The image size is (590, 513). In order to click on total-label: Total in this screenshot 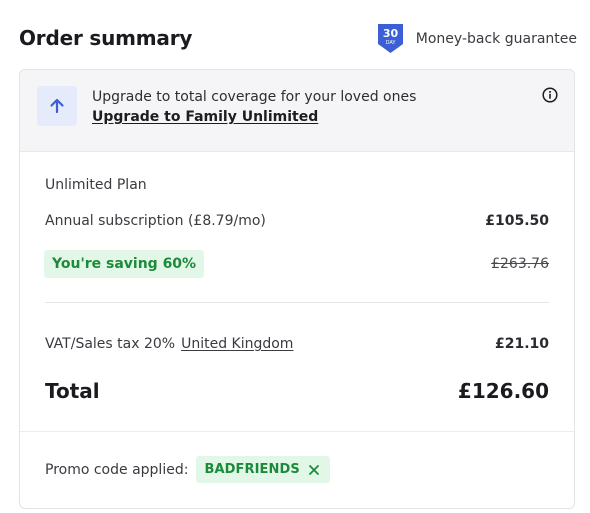, I will do `click(72, 391)`.